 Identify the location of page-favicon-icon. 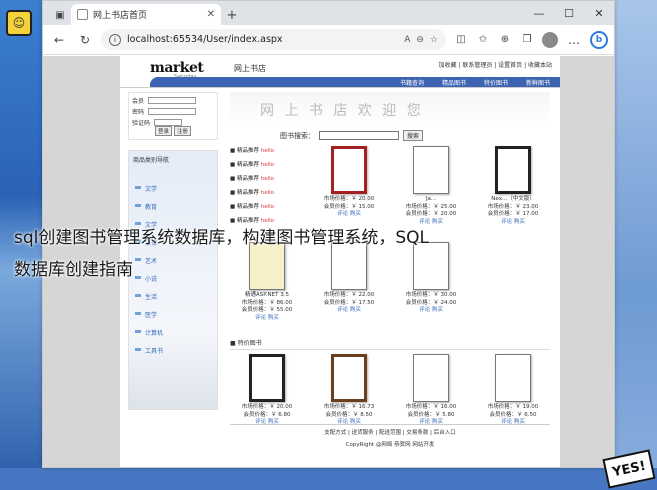
(82, 14).